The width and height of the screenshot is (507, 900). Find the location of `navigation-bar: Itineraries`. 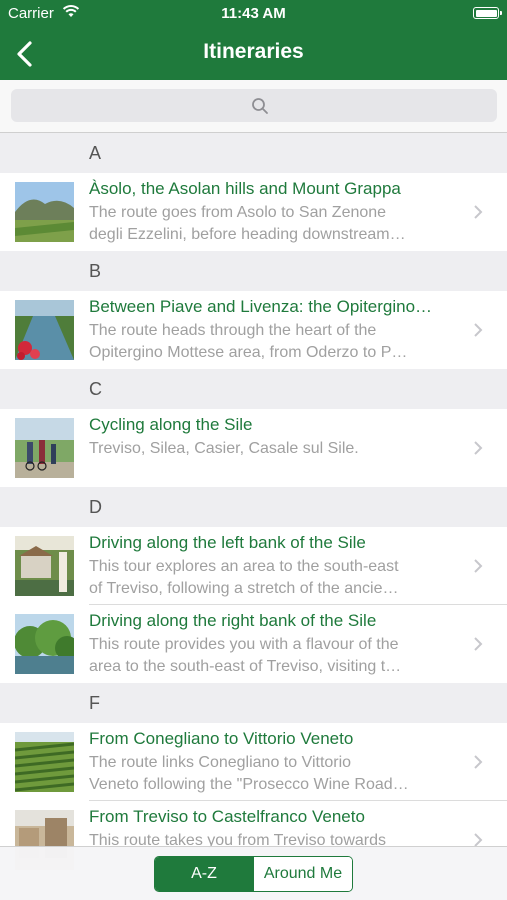

navigation-bar: Itineraries is located at coordinates (253, 54).